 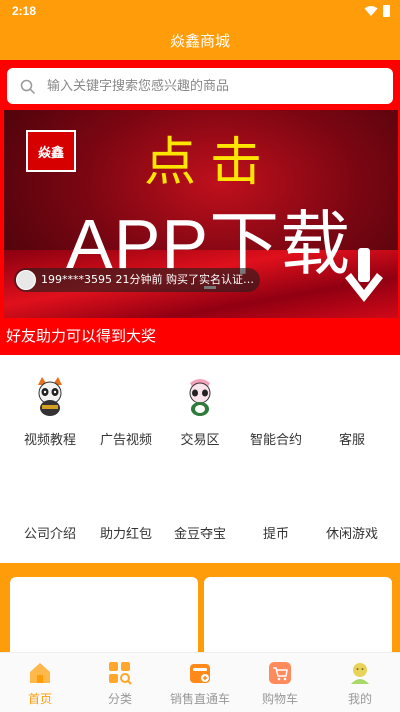 What do you see at coordinates (359, 699) in the screenshot?
I see `tab-label: 我的` at bounding box center [359, 699].